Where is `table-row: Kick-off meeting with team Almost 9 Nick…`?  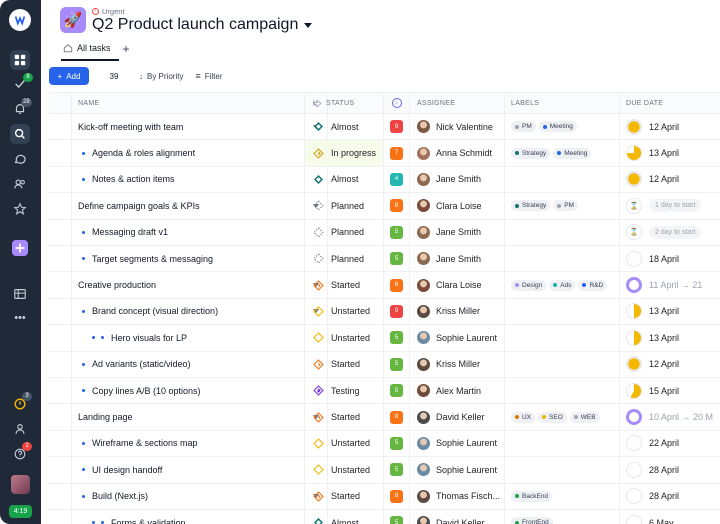 table-row: Kick-off meeting with team Almost 9 Nick… is located at coordinates (384, 127).